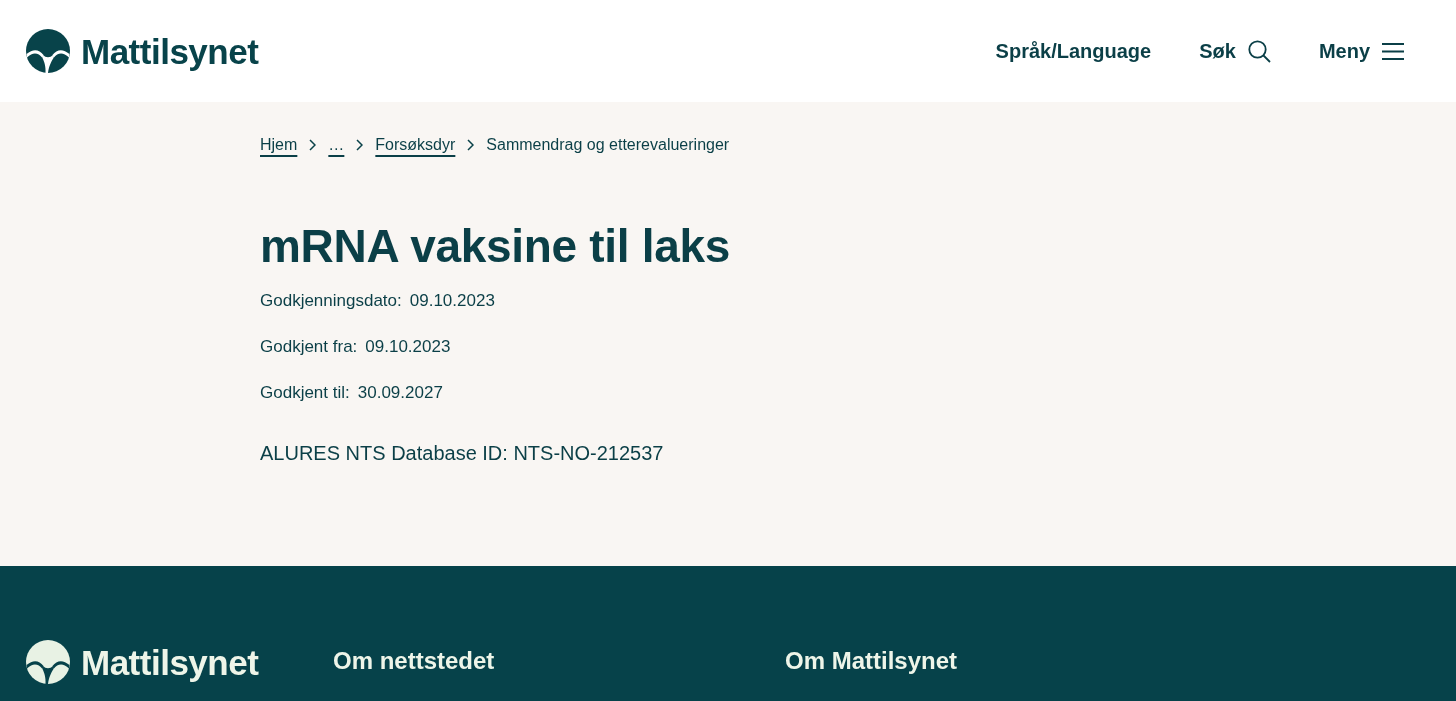 The width and height of the screenshot is (1456, 701). What do you see at coordinates (279, 145) in the screenshot?
I see `breadcrumb-link: Hjem` at bounding box center [279, 145].